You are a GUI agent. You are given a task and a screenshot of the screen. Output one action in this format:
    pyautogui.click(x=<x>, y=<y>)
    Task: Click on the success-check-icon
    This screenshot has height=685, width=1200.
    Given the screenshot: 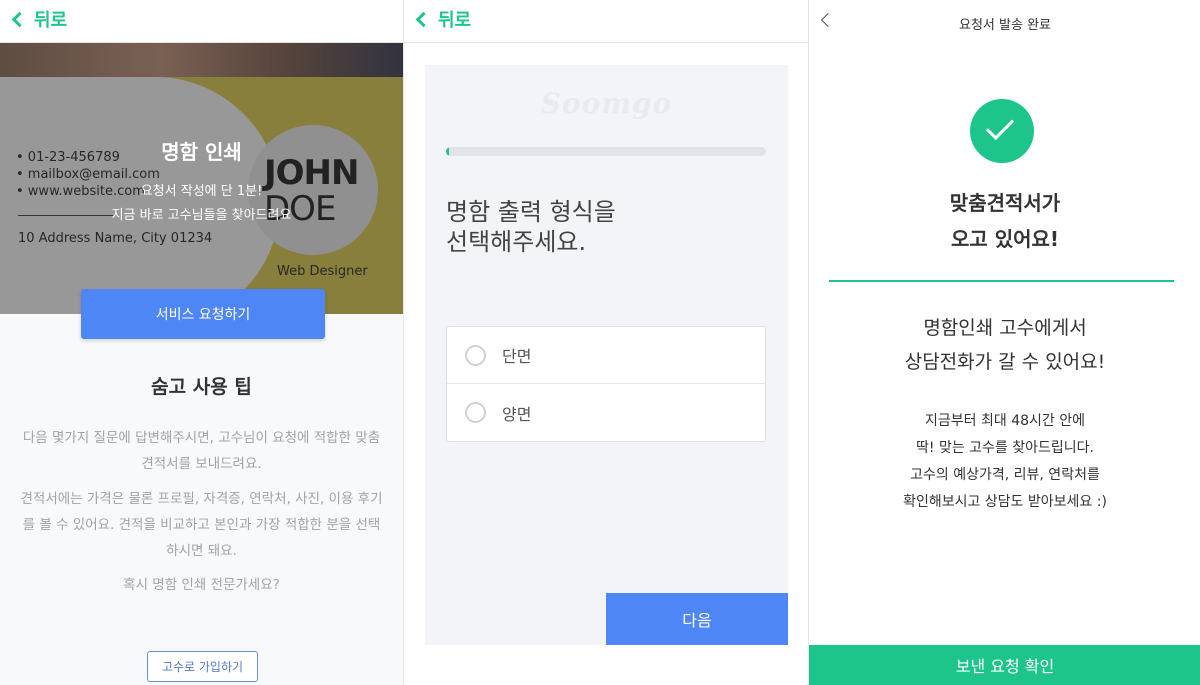 What is the action you would take?
    pyautogui.click(x=1002, y=131)
    